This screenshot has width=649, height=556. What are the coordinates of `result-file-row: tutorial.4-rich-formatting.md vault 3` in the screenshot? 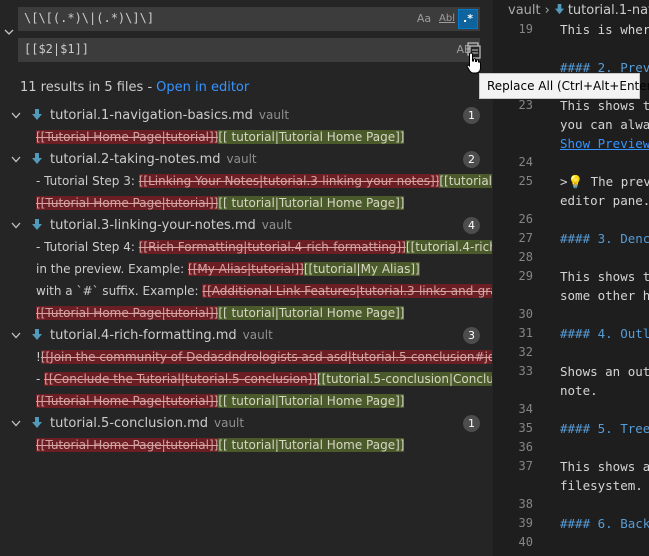 It's located at (246, 336).